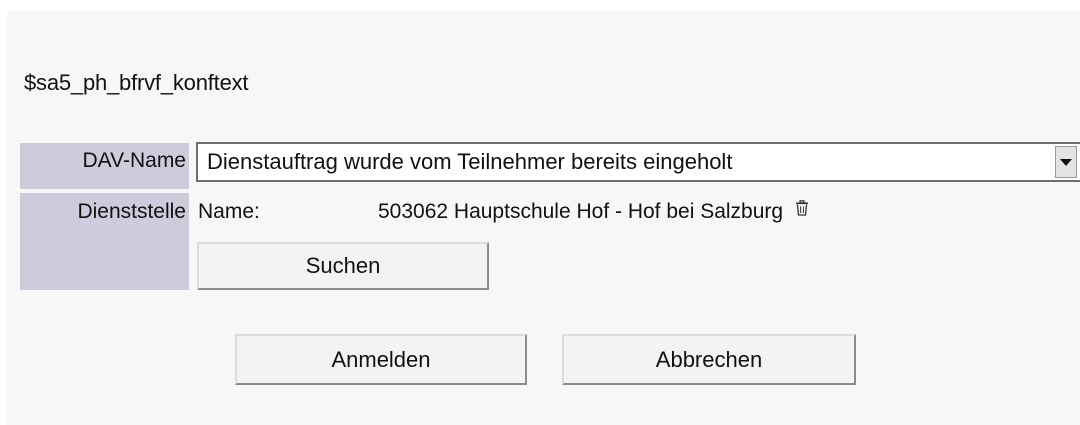 Image resolution: width=1080 pixels, height=425 pixels. What do you see at coordinates (131, 211) in the screenshot?
I see `dienststelle-label-text: Dienststelle` at bounding box center [131, 211].